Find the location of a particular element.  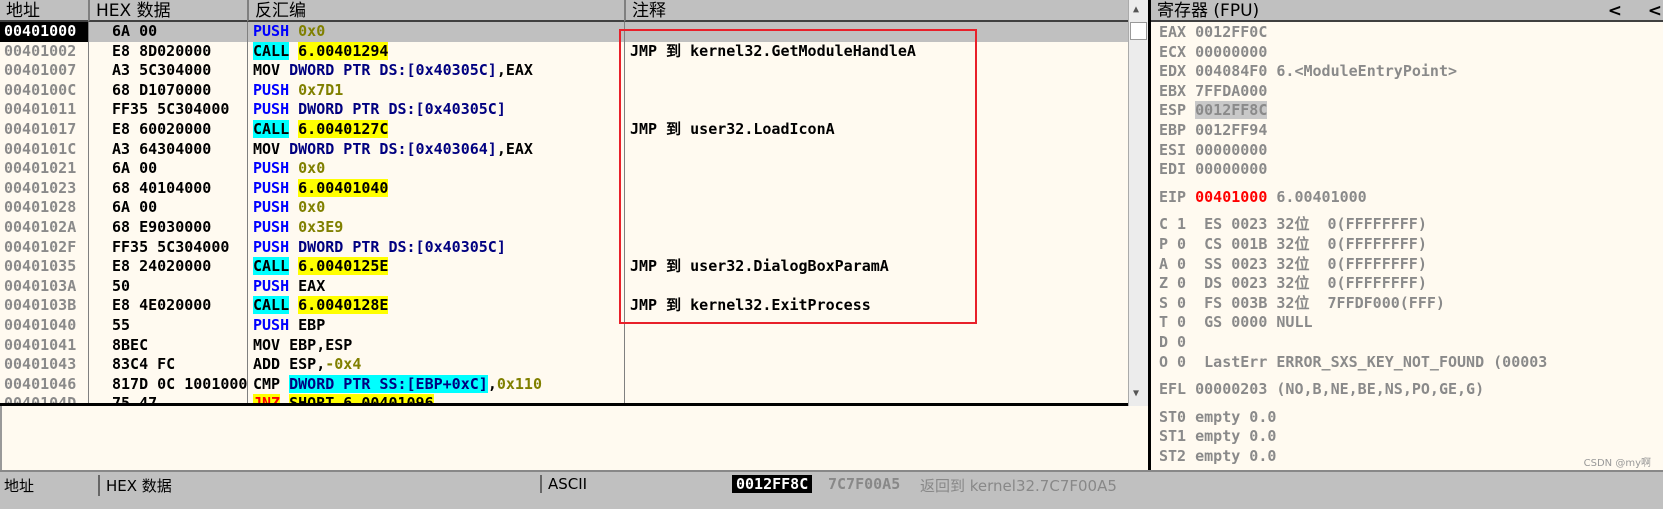

register-text: EDI 00000000 is located at coordinates (1213, 169).